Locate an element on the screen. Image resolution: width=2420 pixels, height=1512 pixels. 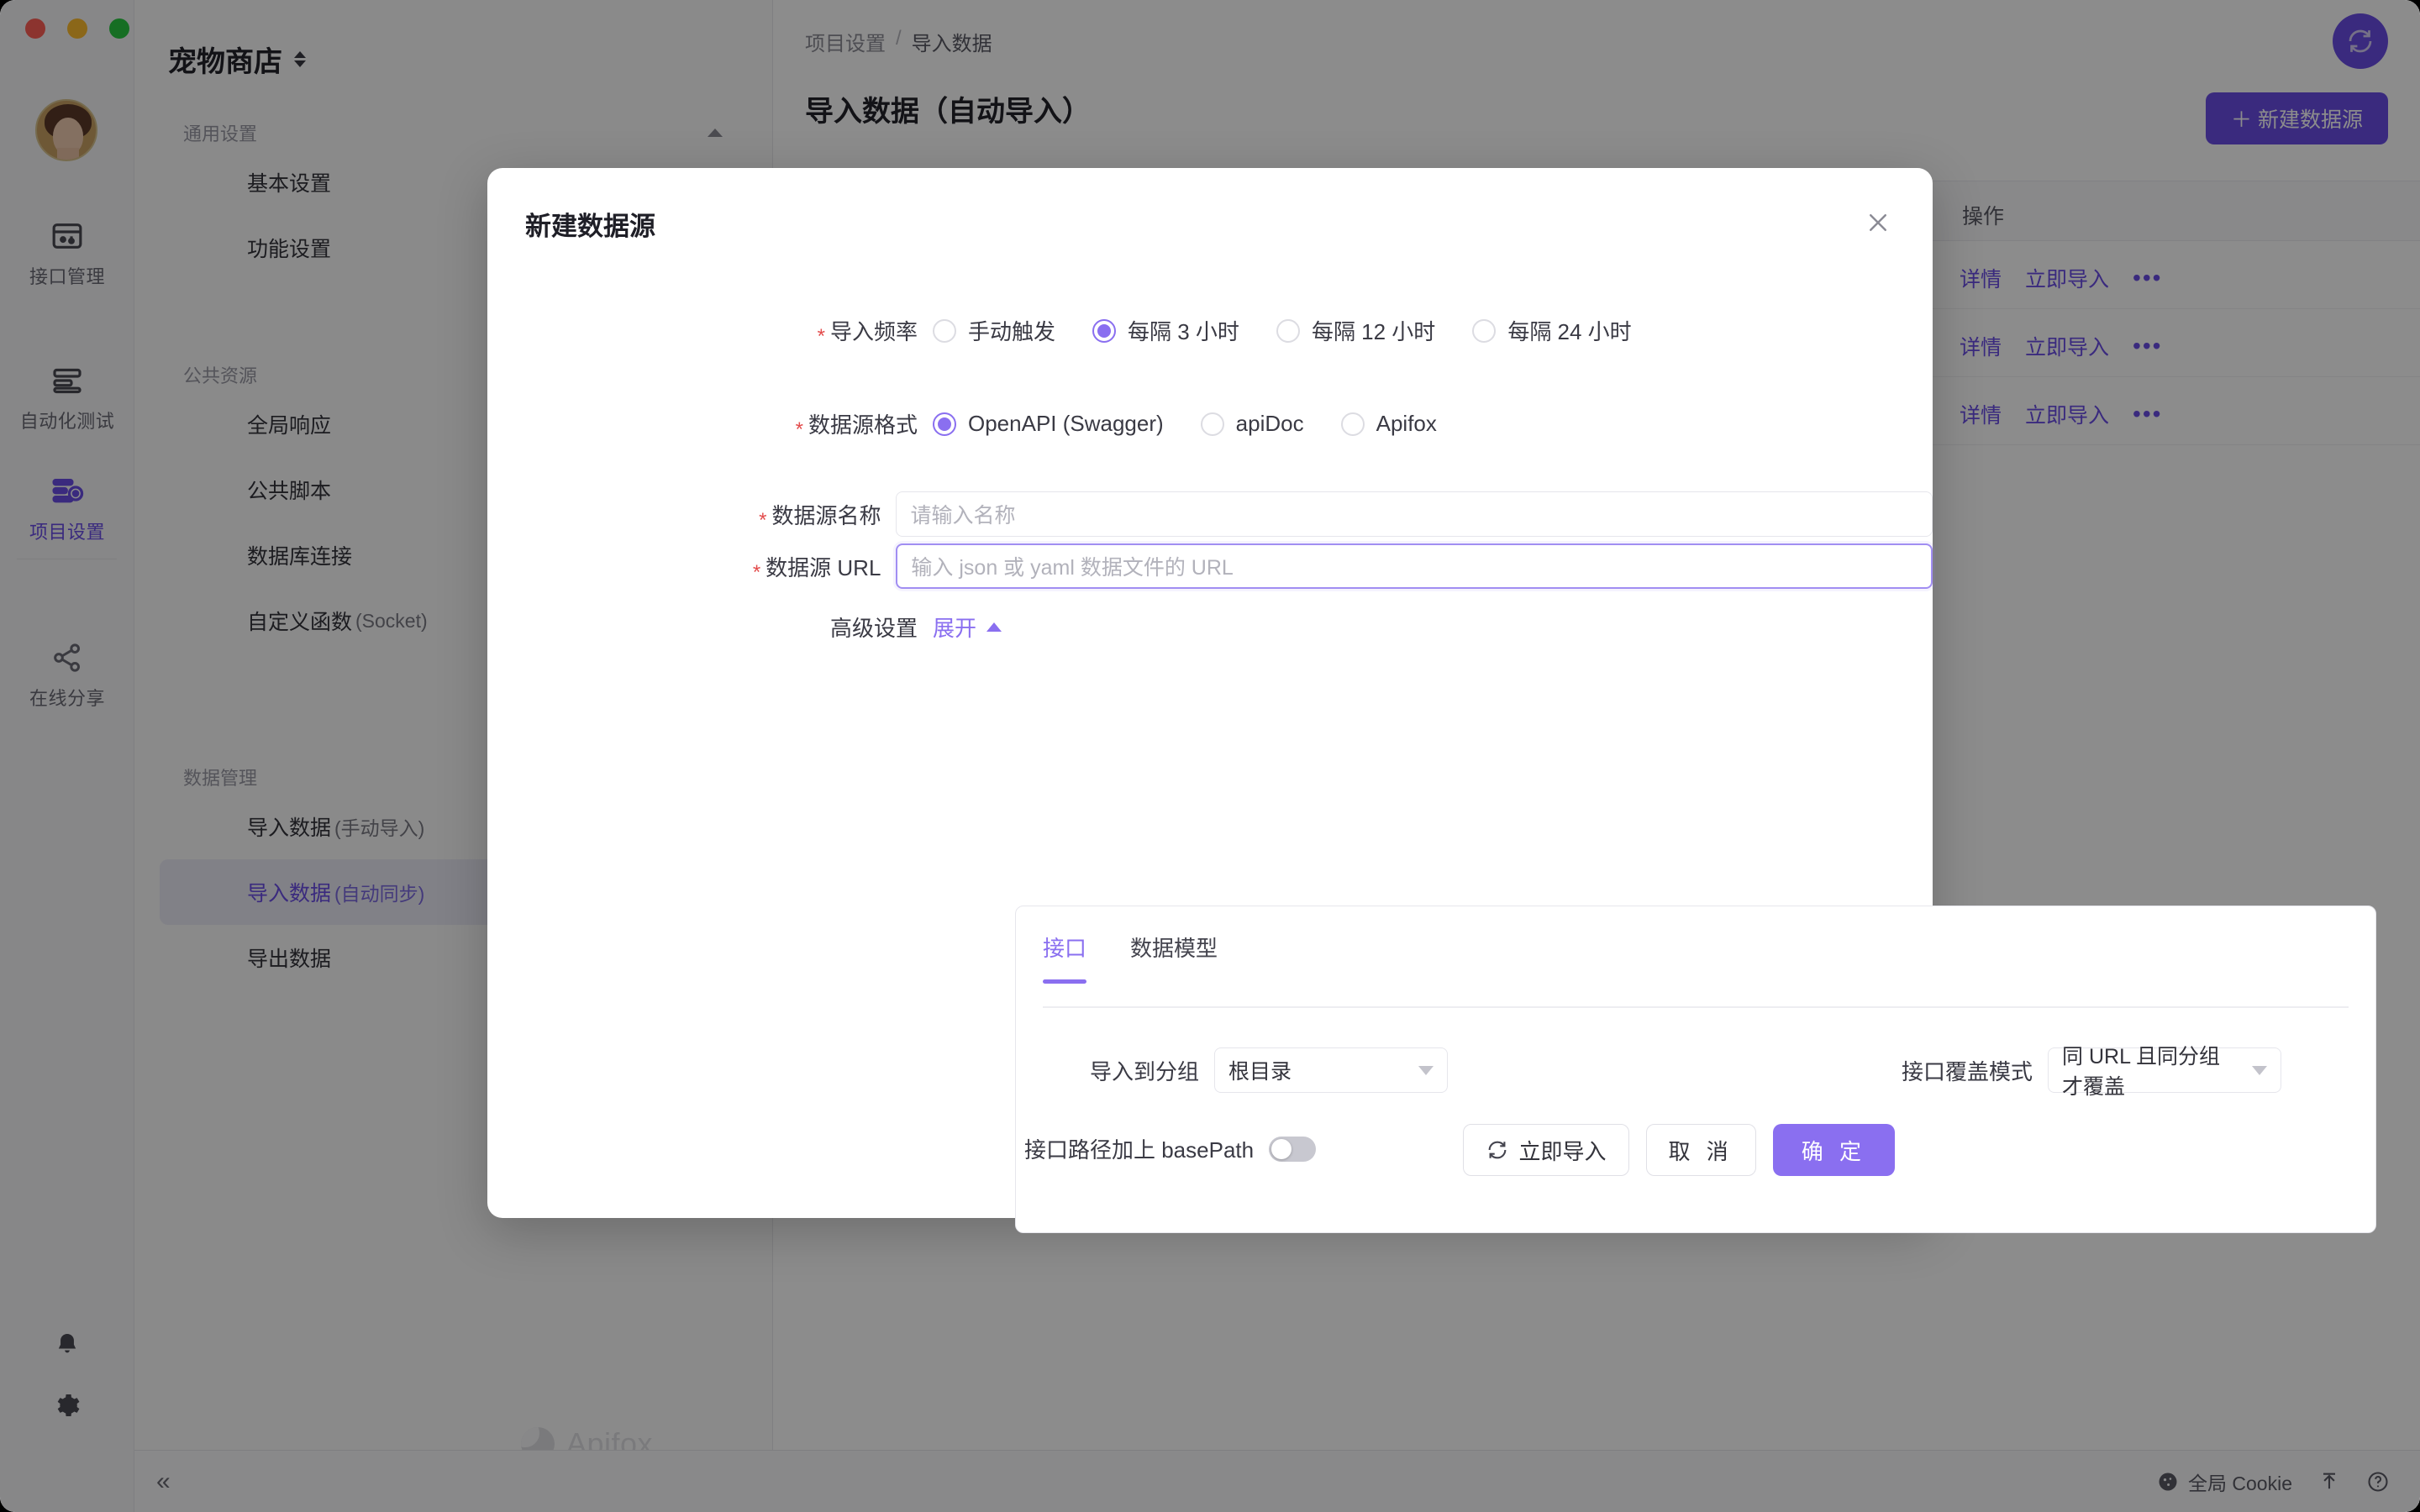
advanced-tabs: 接口 数据模型 is located at coordinates (1131, 958).